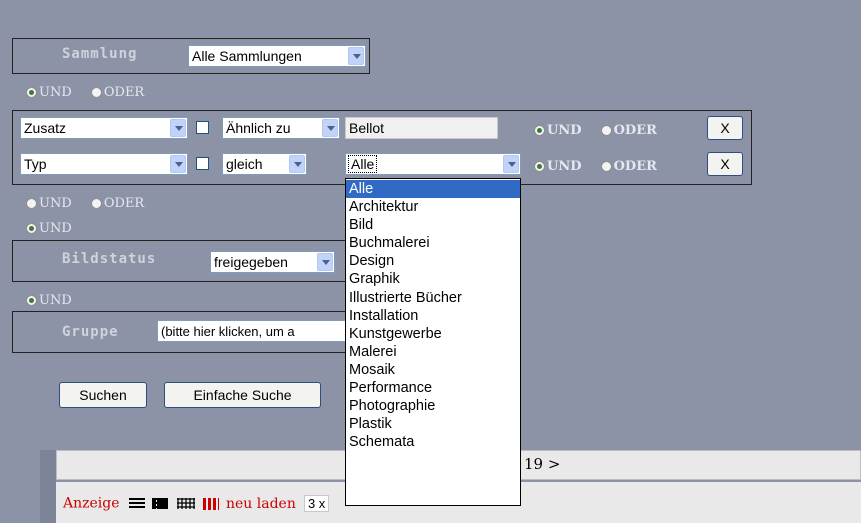 The image size is (861, 523). I want to click on dropdown-option: Installation, so click(433, 316).